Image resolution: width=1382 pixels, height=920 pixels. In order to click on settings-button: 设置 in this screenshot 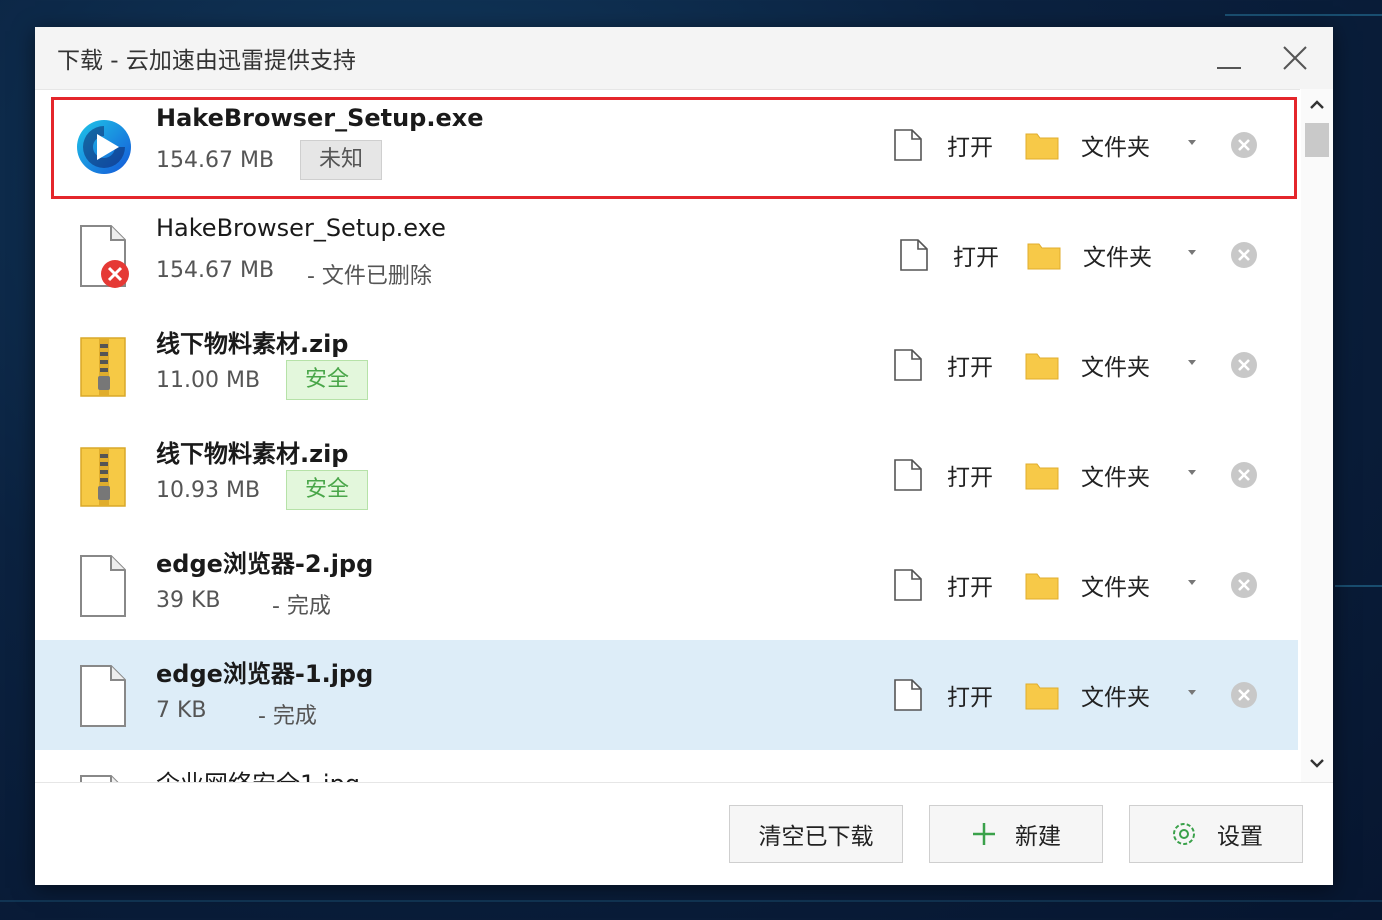, I will do `click(1216, 834)`.